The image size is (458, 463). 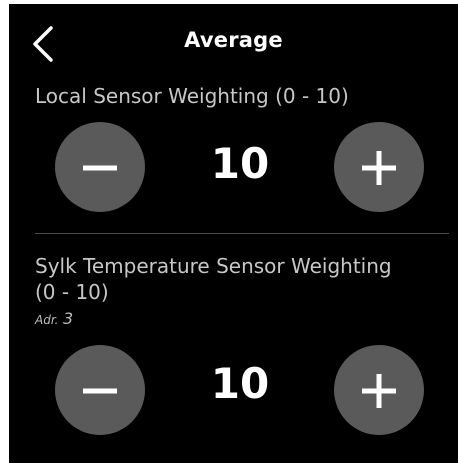 What do you see at coordinates (47, 320) in the screenshot?
I see `address-prefix: Adr.` at bounding box center [47, 320].